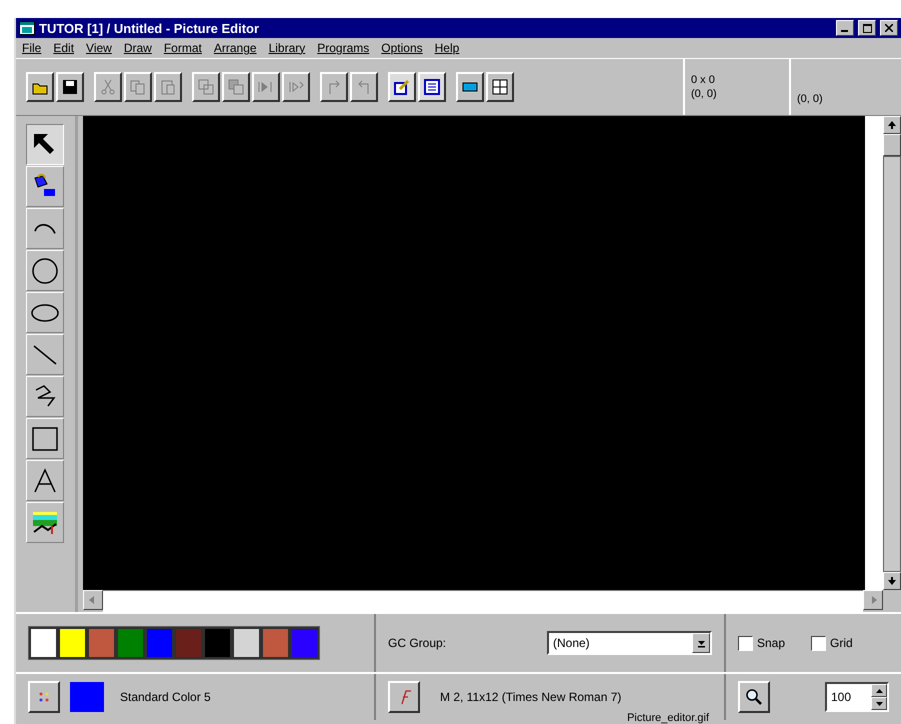 Image resolution: width=901 pixels, height=724 pixels. I want to click on menu-item: Arrange, so click(235, 48).